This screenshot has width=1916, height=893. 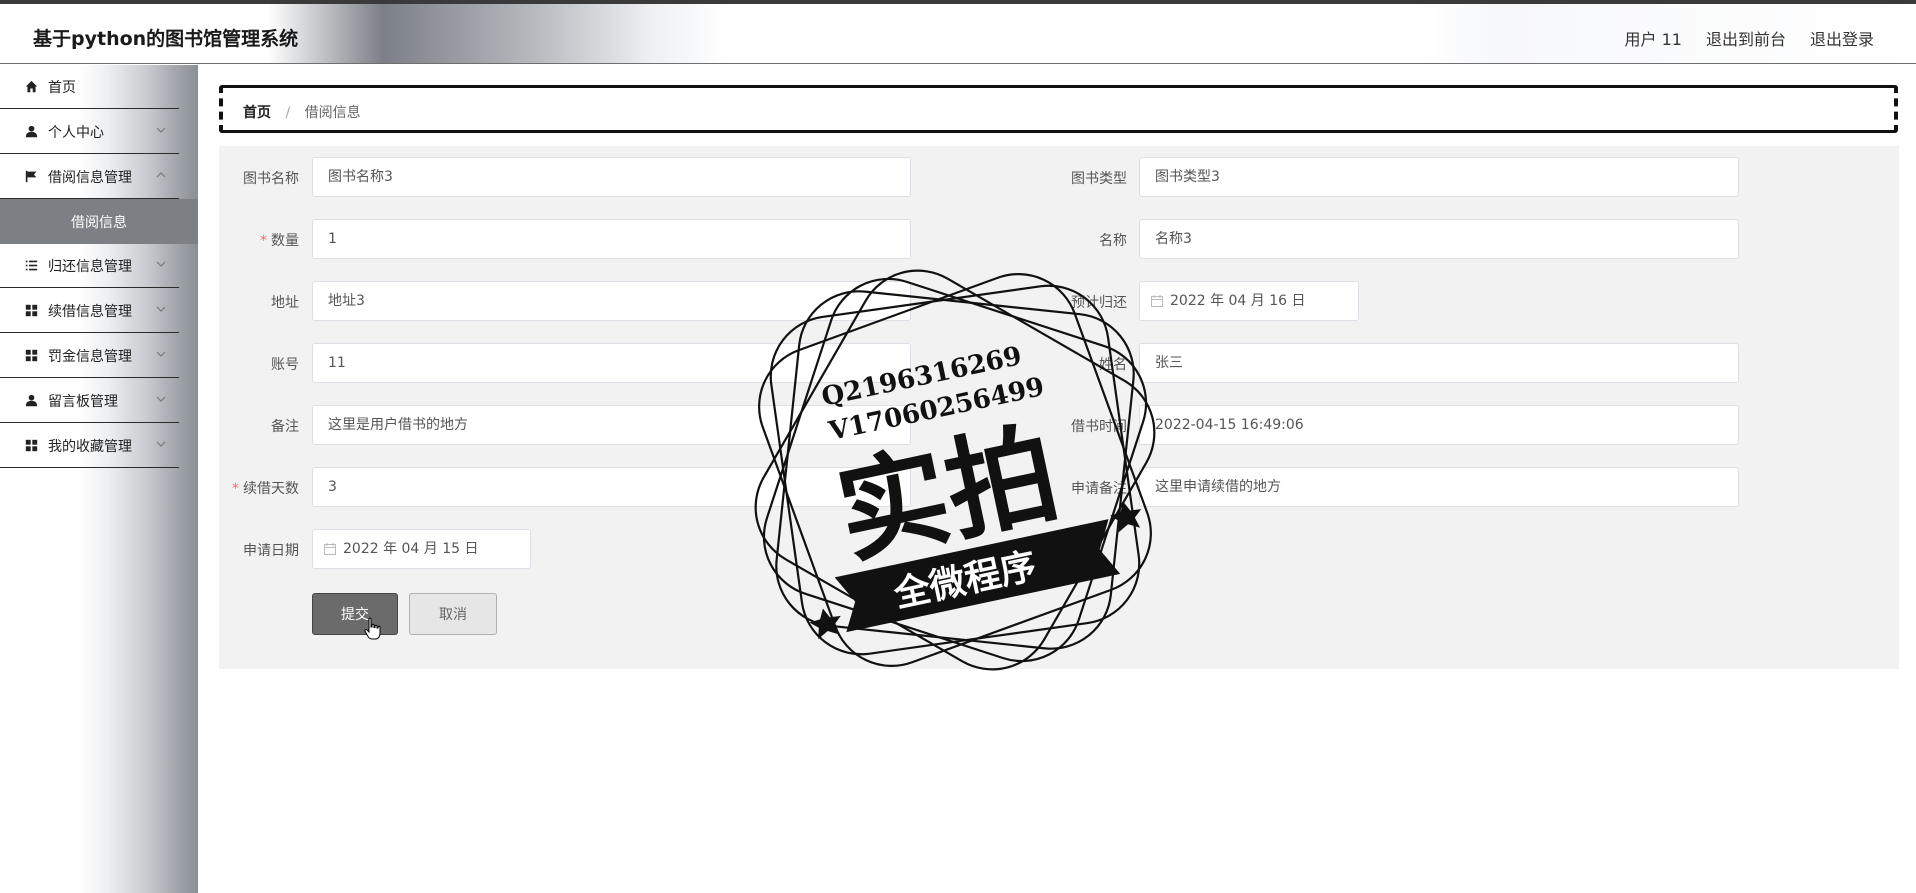 What do you see at coordinates (330, 549) in the screenshot?
I see `calendar-icon` at bounding box center [330, 549].